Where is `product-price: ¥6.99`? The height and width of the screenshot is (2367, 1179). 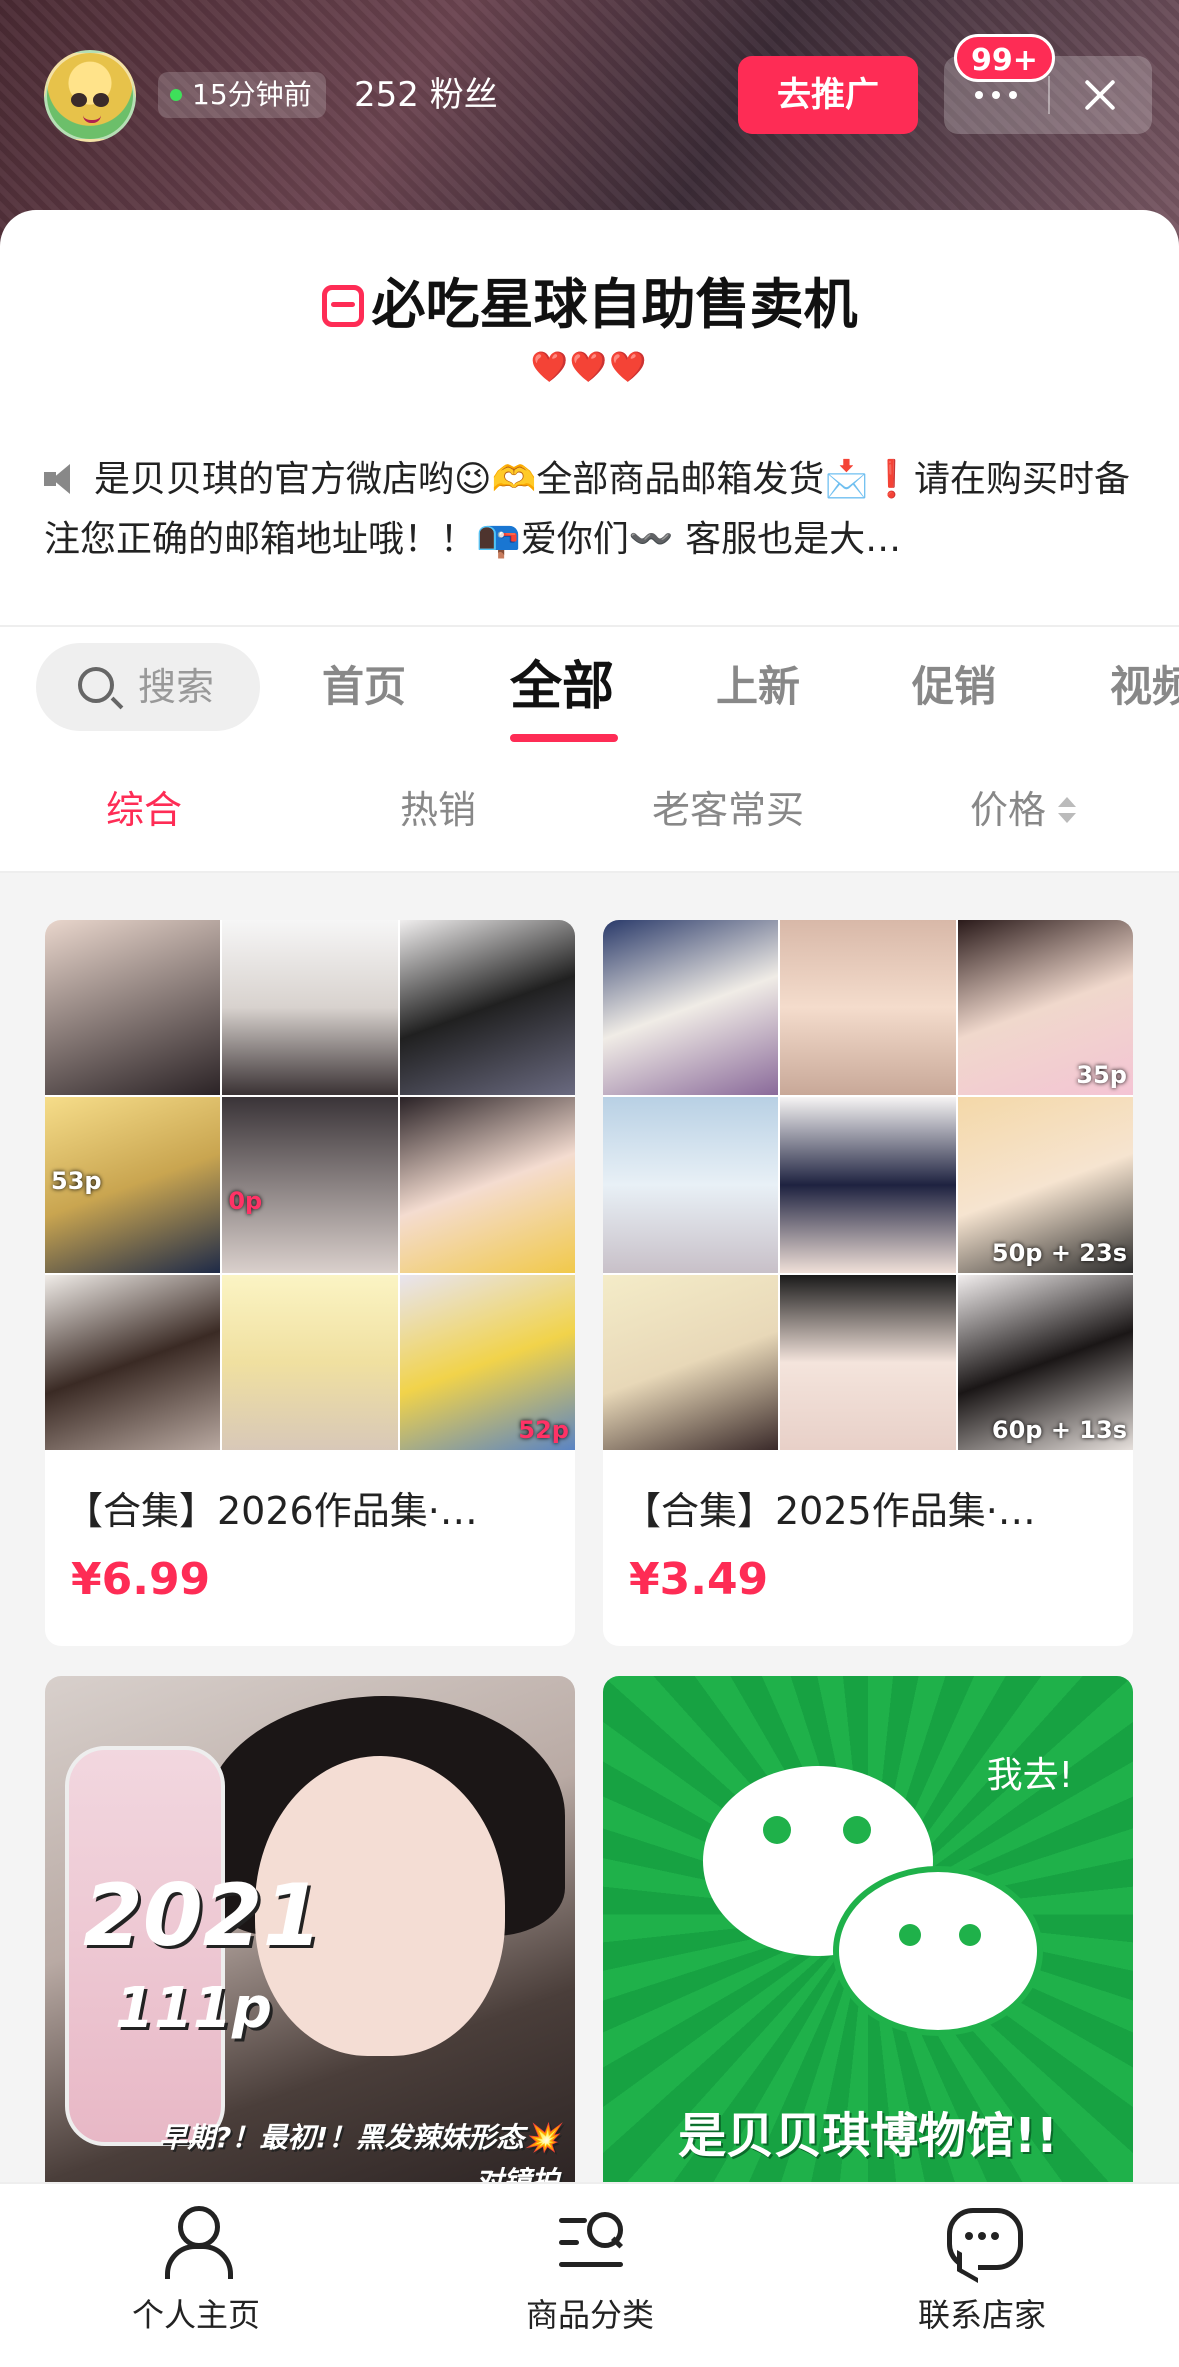 product-price: ¥6.99 is located at coordinates (141, 1579).